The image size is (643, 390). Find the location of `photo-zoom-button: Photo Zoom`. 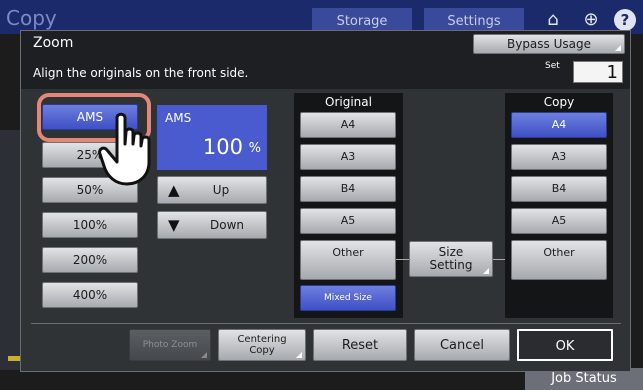

photo-zoom-button: Photo Zoom is located at coordinates (170, 345).